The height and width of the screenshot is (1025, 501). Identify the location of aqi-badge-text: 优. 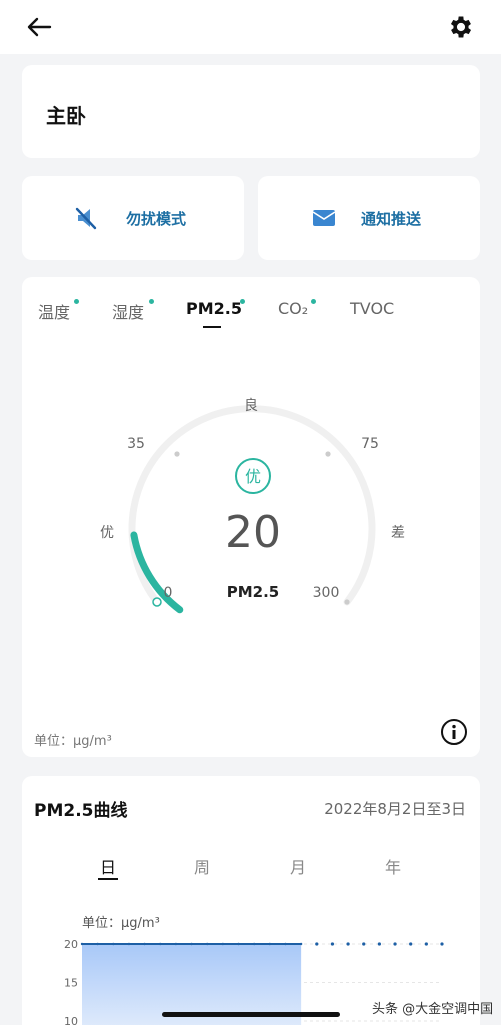
(253, 476).